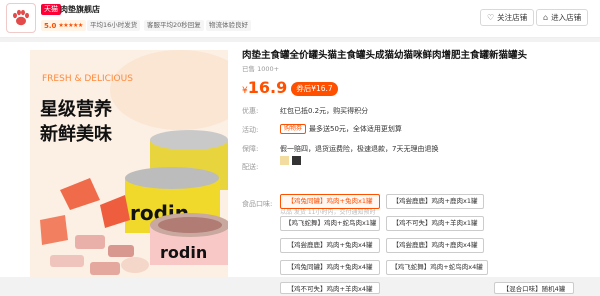 This screenshot has width=600, height=296. What do you see at coordinates (183, 252) in the screenshot?
I see `can-brand-text-2: rodin` at bounding box center [183, 252].